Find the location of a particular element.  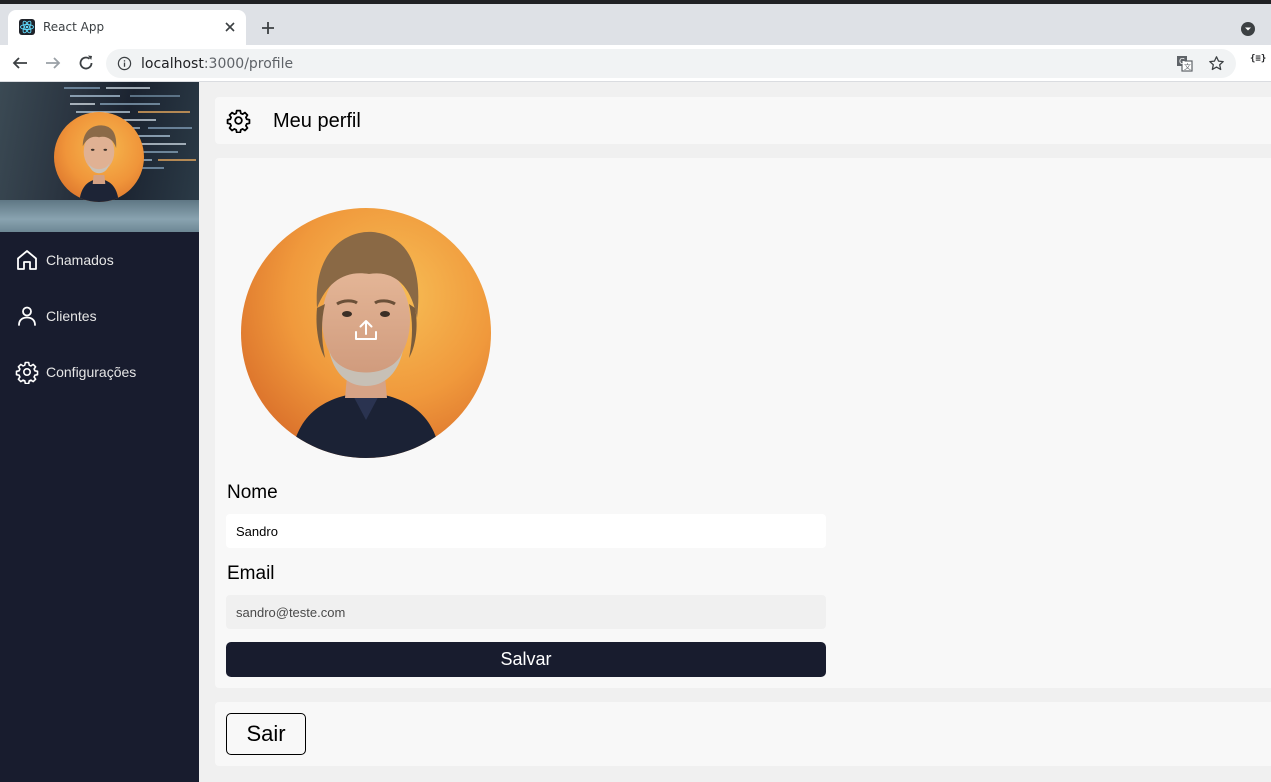

home-icon is located at coordinates (27, 260).